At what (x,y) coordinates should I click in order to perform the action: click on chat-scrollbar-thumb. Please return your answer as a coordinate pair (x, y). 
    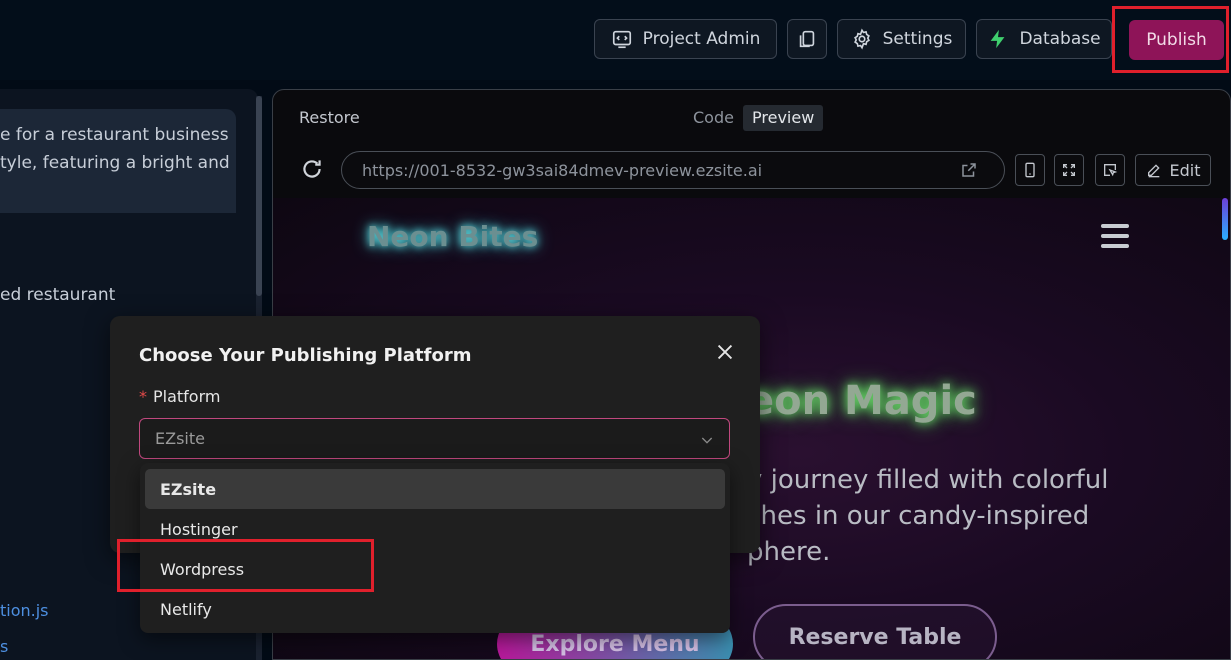
    Looking at the image, I should click on (259, 196).